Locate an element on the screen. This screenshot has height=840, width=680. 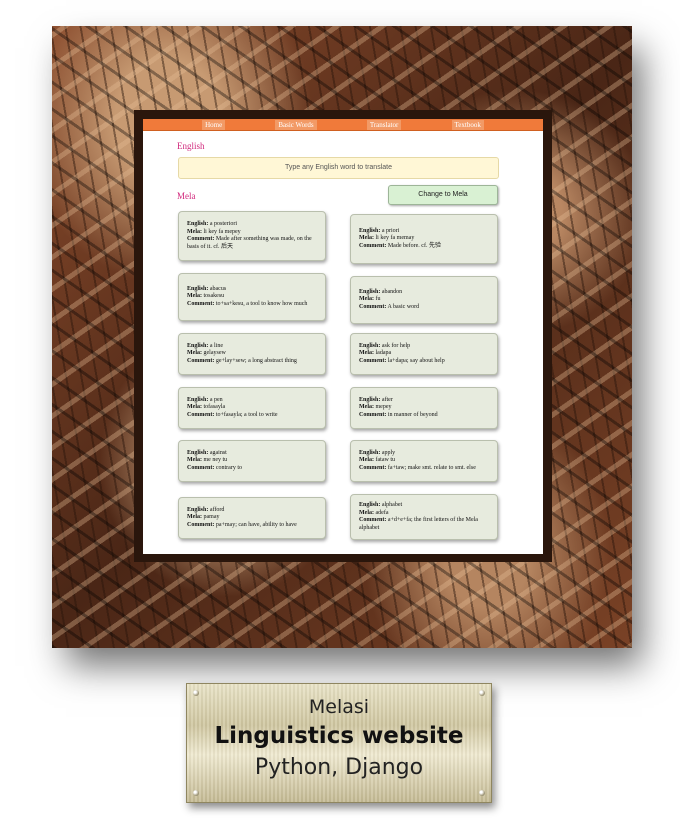
word-english-value: abandon is located at coordinates (392, 291).